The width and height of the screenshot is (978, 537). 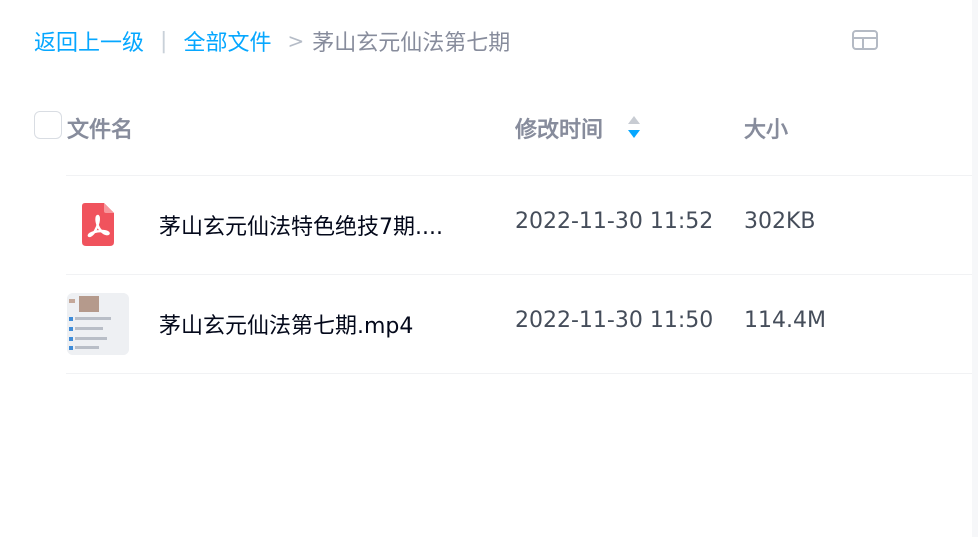 What do you see at coordinates (411, 43) in the screenshot?
I see `breadcrumb-current-folder: 茅山玄元仙法第七期` at bounding box center [411, 43].